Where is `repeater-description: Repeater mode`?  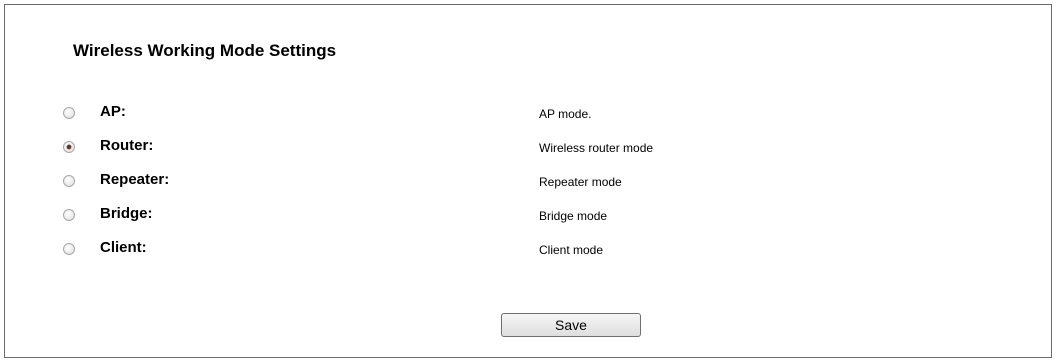
repeater-description: Repeater mode is located at coordinates (580, 182).